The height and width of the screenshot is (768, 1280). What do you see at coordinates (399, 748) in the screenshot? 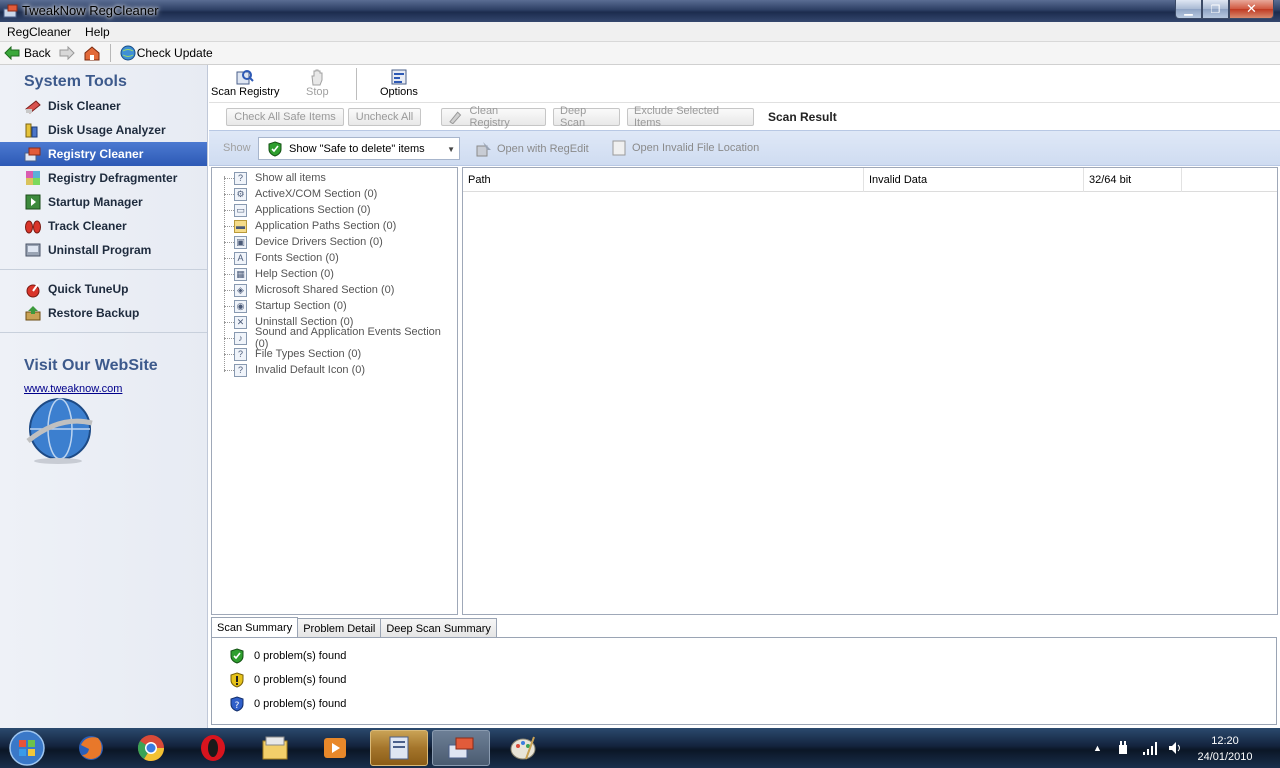
I see `taskbar-regcleaner-manager` at bounding box center [399, 748].